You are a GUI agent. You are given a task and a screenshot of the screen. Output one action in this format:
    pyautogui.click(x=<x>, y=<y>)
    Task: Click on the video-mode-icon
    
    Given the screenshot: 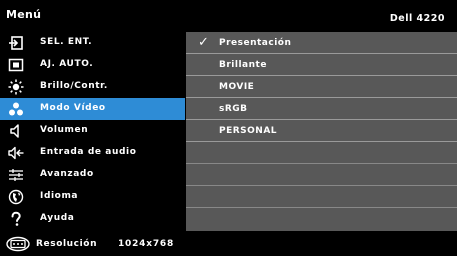 What is the action you would take?
    pyautogui.click(x=16, y=109)
    